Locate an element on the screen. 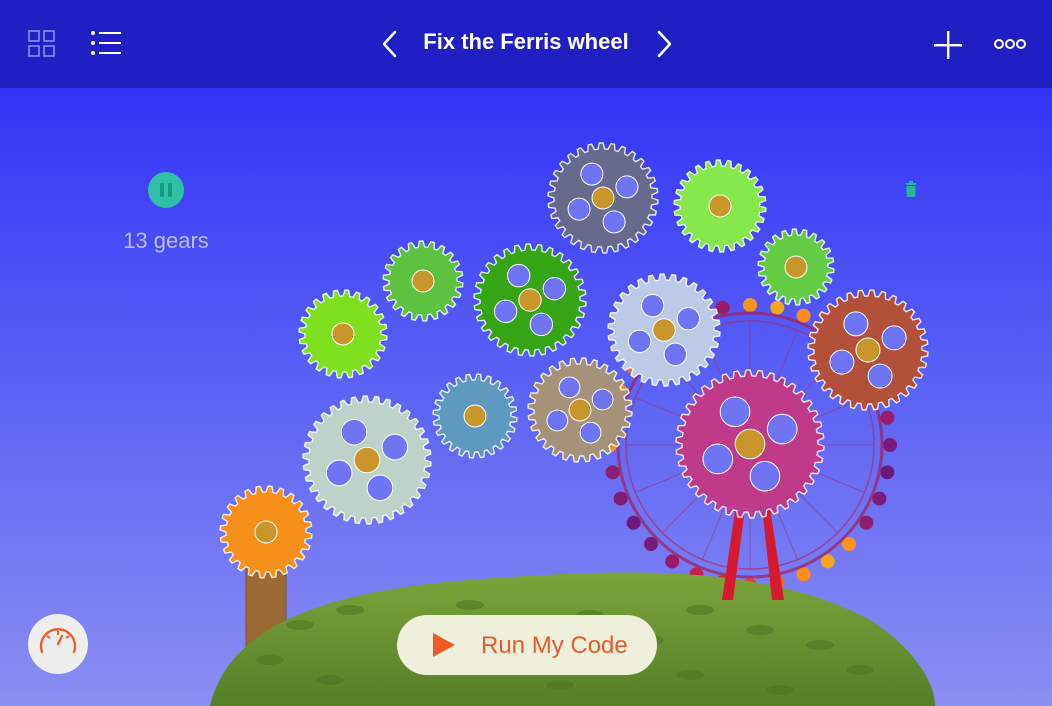 The height and width of the screenshot is (706, 1052). gear-lime-left is located at coordinates (343, 334).